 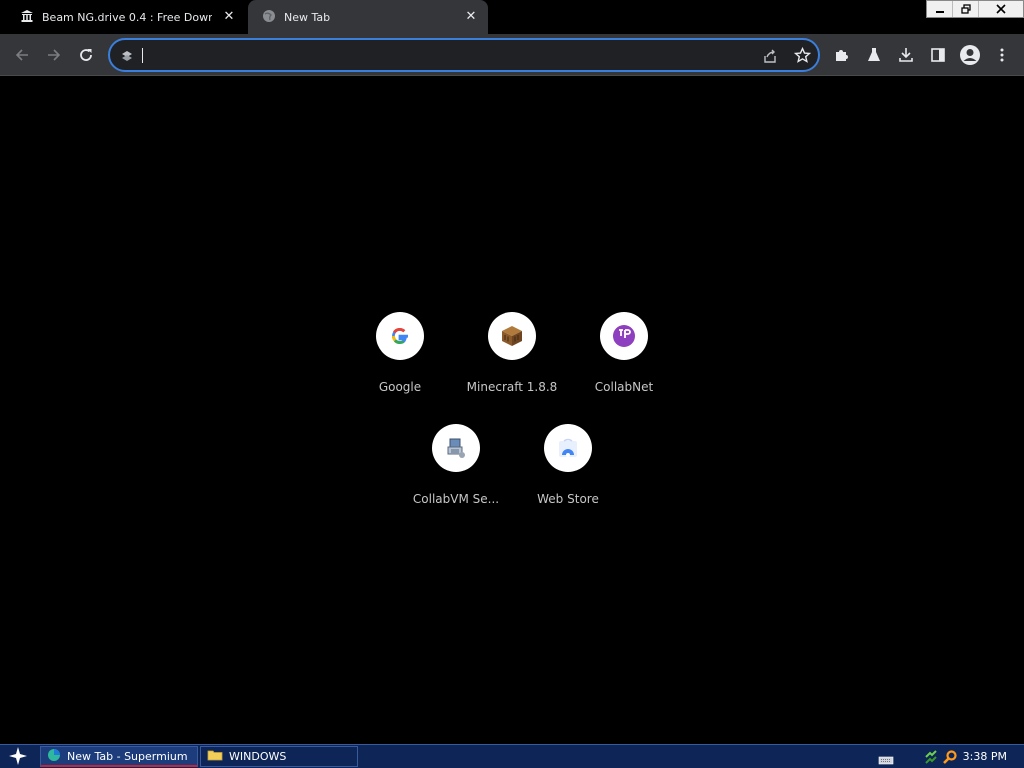 What do you see at coordinates (512, 387) in the screenshot?
I see `shortcut-label: Minecraft 1.8.8` at bounding box center [512, 387].